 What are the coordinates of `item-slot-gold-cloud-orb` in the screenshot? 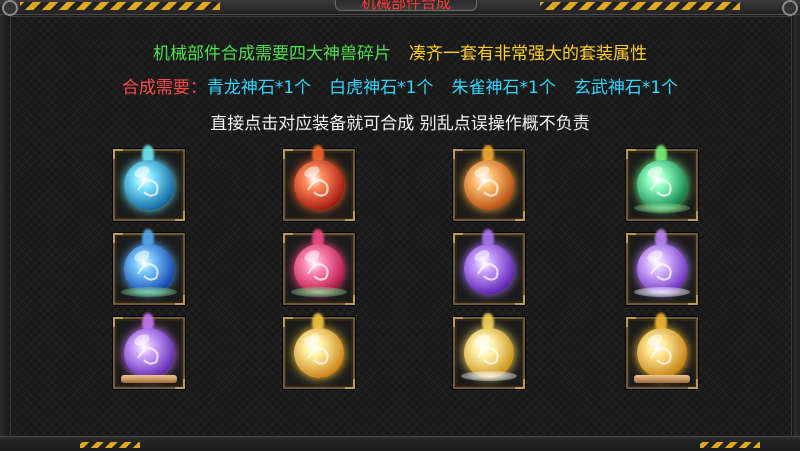 It's located at (489, 351).